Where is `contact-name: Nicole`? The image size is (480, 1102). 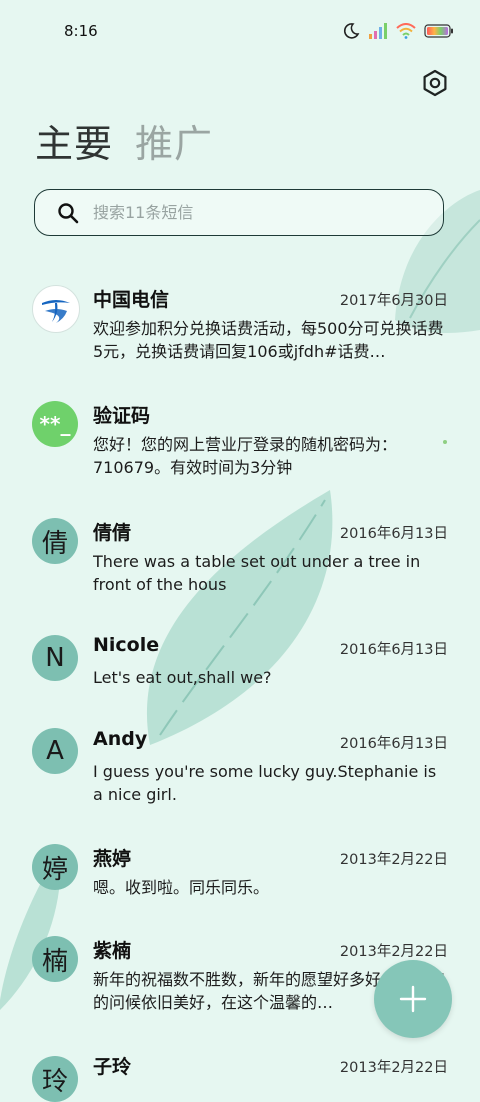 contact-name: Nicole is located at coordinates (126, 645).